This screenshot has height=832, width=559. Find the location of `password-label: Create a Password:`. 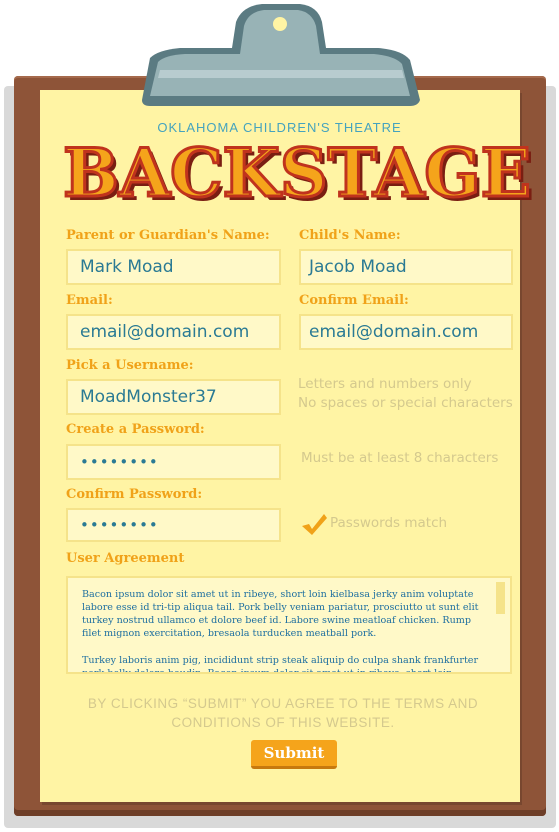

password-label: Create a Password: is located at coordinates (135, 429).